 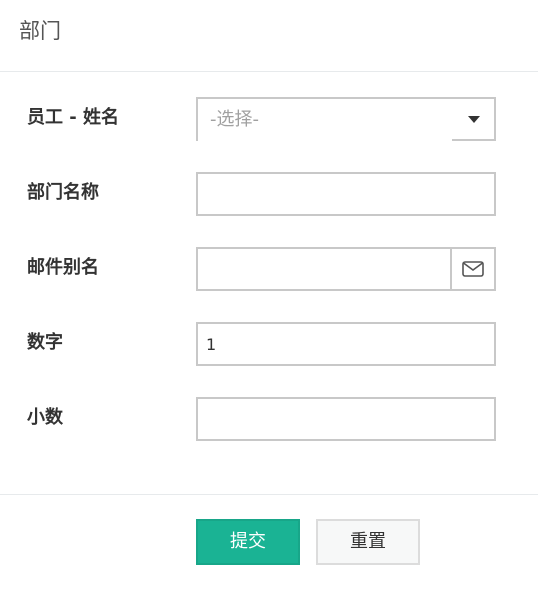 I want to click on decimal-input, so click(x=346, y=419).